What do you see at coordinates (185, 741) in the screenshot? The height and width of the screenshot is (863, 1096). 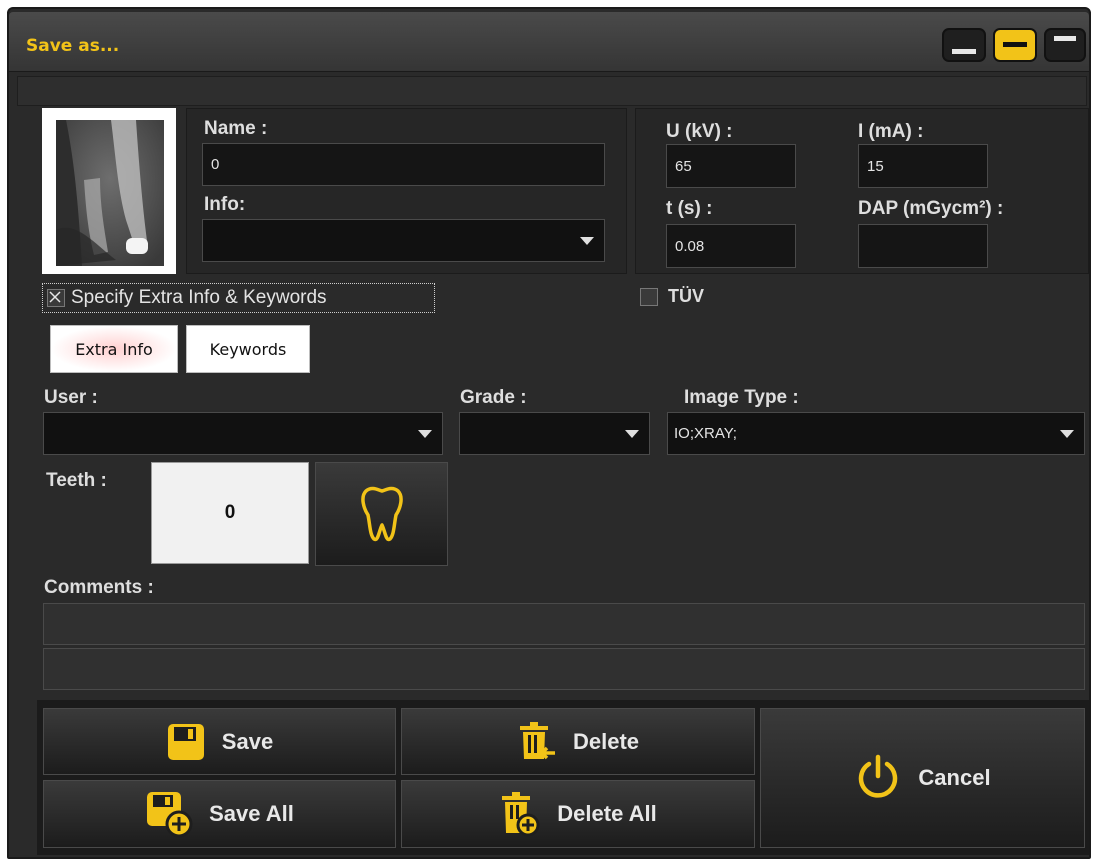 I see `floppy-disk-icon` at bounding box center [185, 741].